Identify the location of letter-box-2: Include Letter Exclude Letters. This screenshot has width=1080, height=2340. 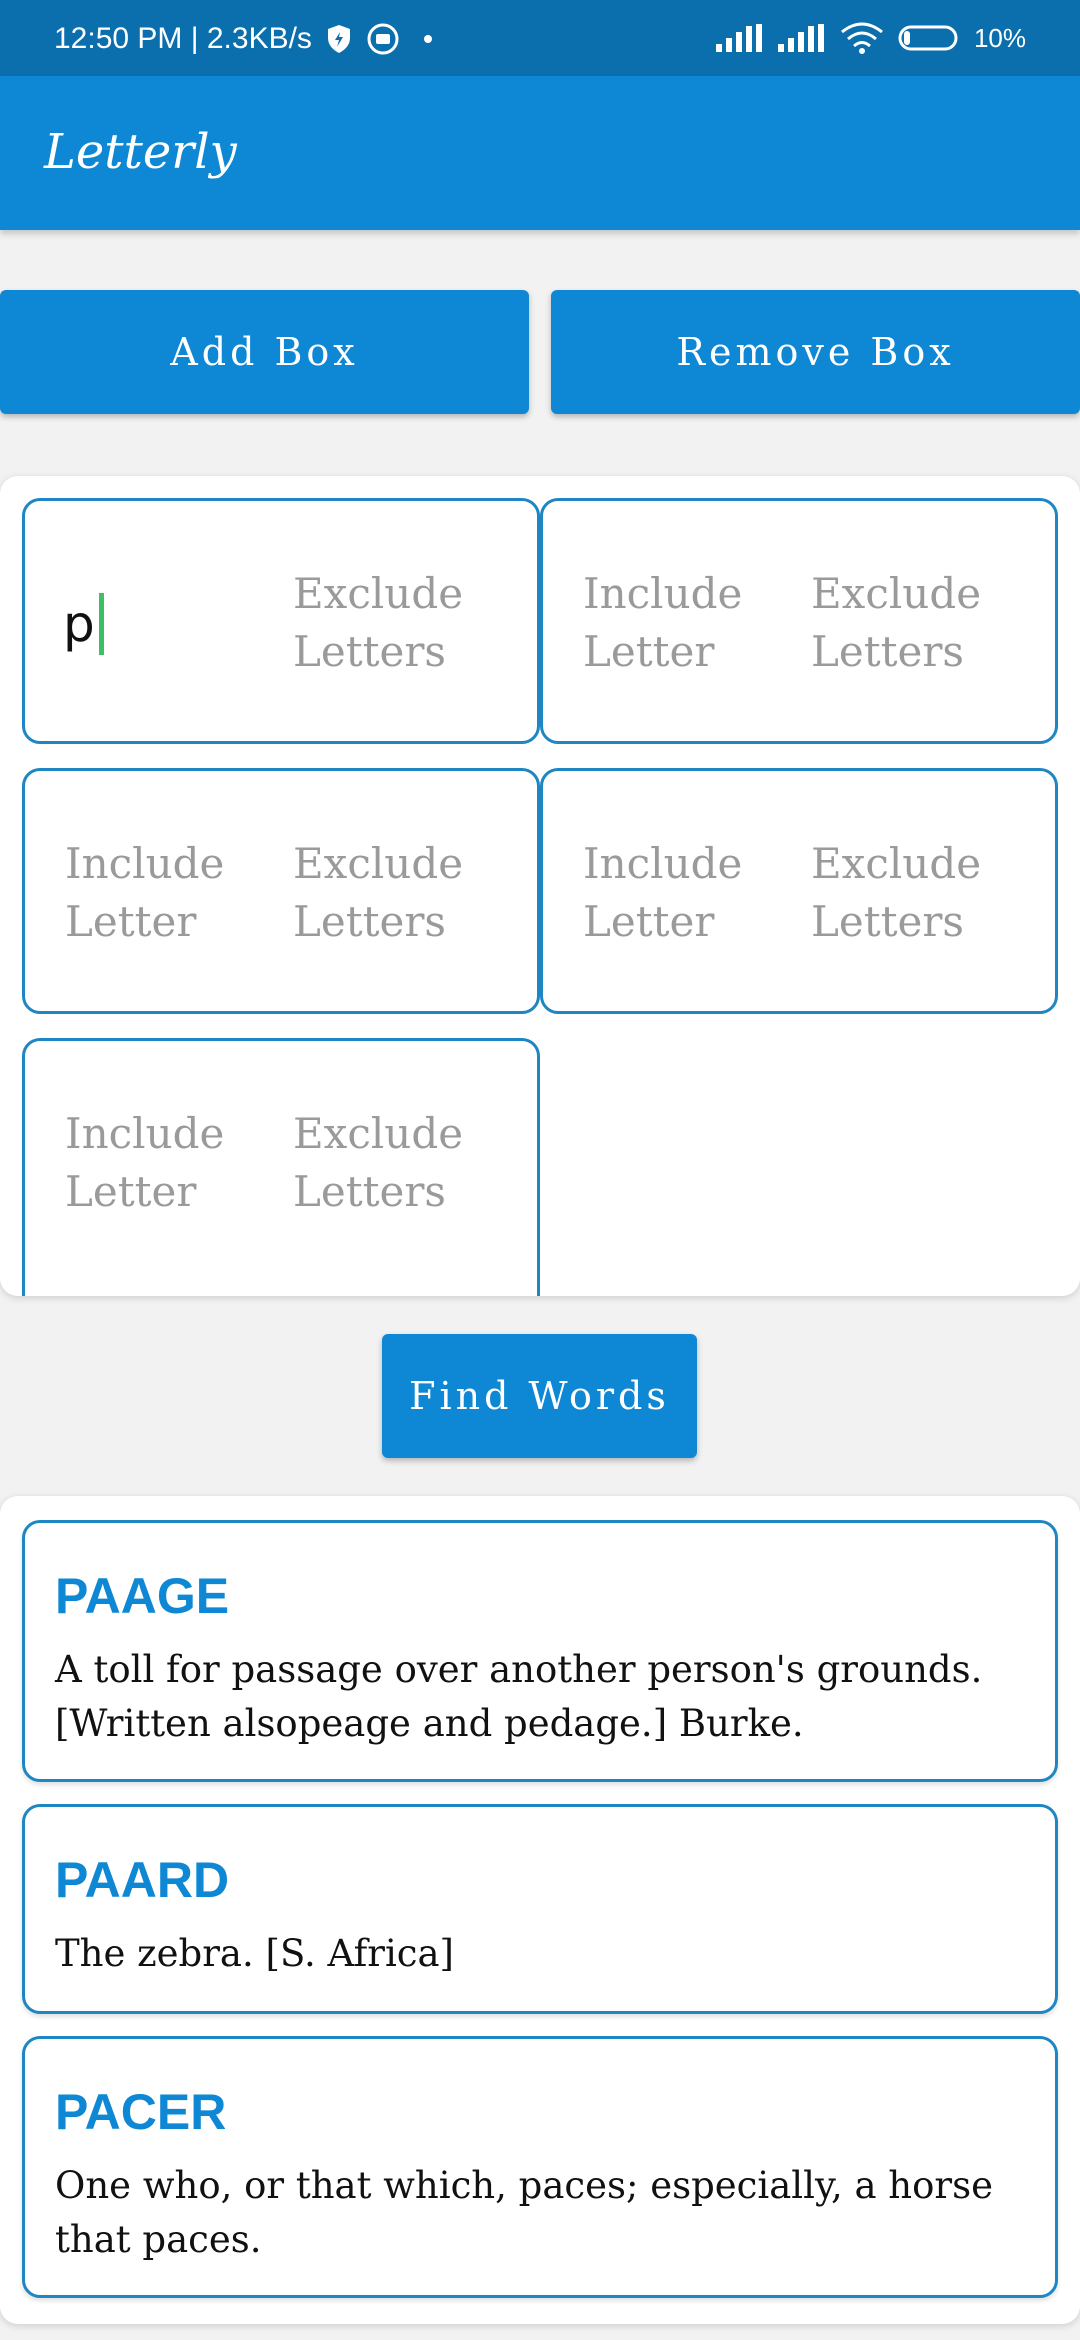
(799, 621).